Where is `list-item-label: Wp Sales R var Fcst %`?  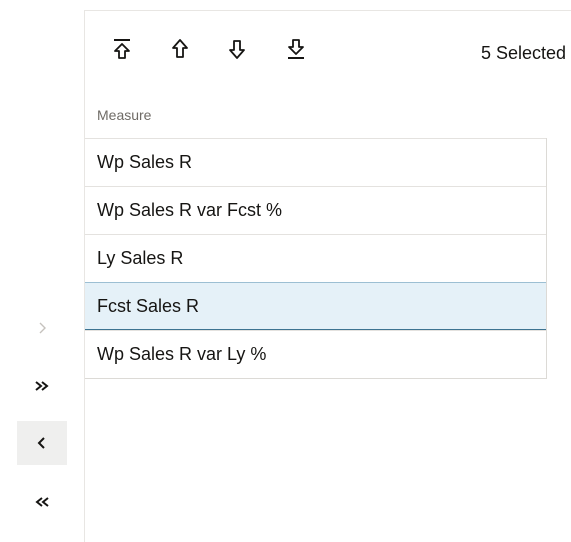
list-item-label: Wp Sales R var Fcst % is located at coordinates (190, 210).